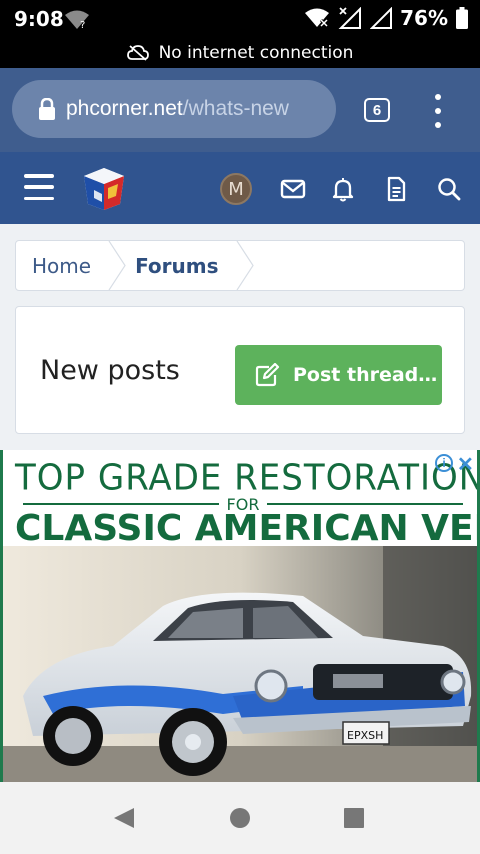 This screenshot has height=854, width=480. What do you see at coordinates (377, 110) in the screenshot?
I see `tab-switcher-button: 6` at bounding box center [377, 110].